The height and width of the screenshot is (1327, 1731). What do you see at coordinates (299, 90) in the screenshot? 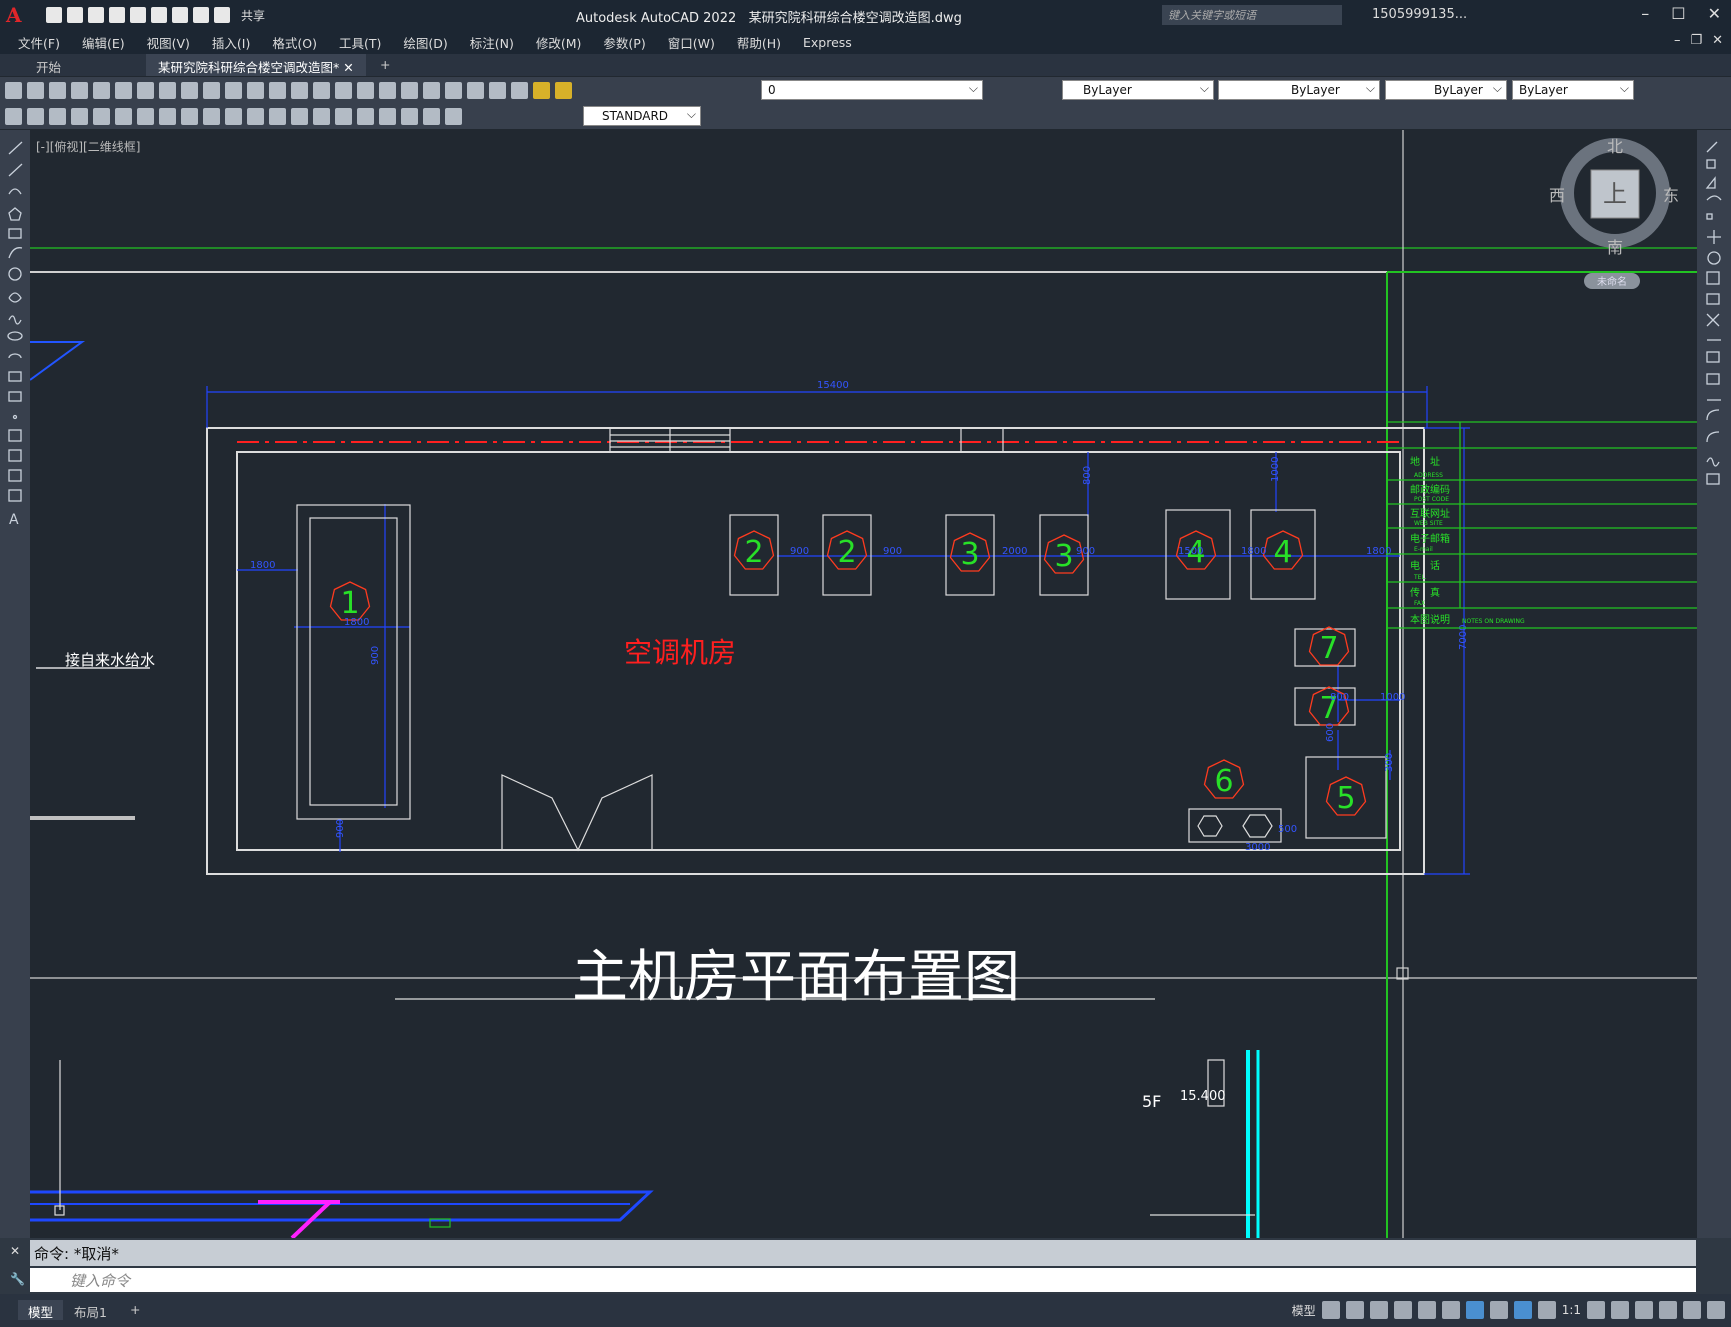
I see `zoom-realtime-icon` at bounding box center [299, 90].